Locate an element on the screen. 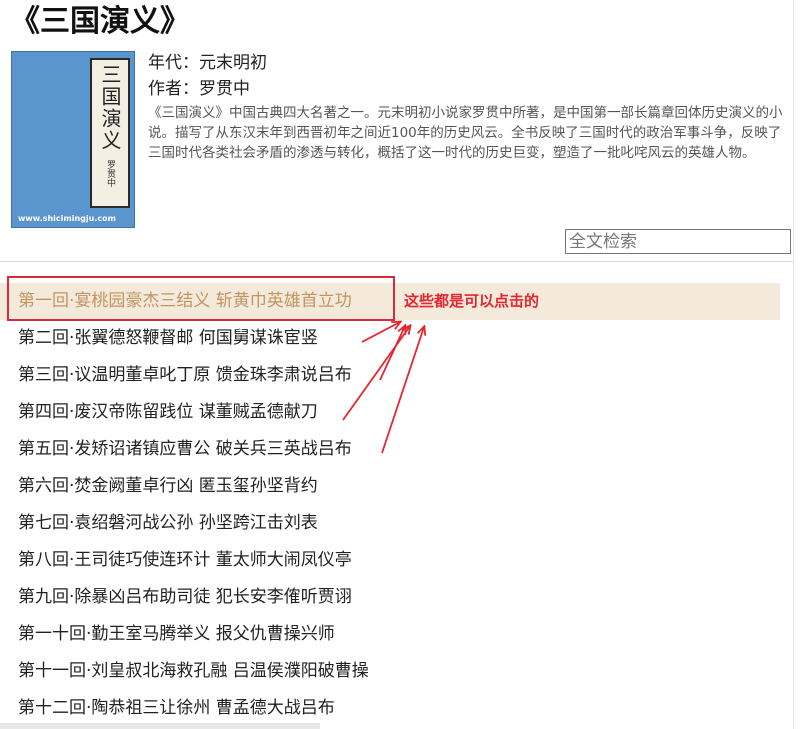  chapter-link-10: 第一十回·勤王室马腾举义 报父仇曹操兴师 is located at coordinates (390, 634).